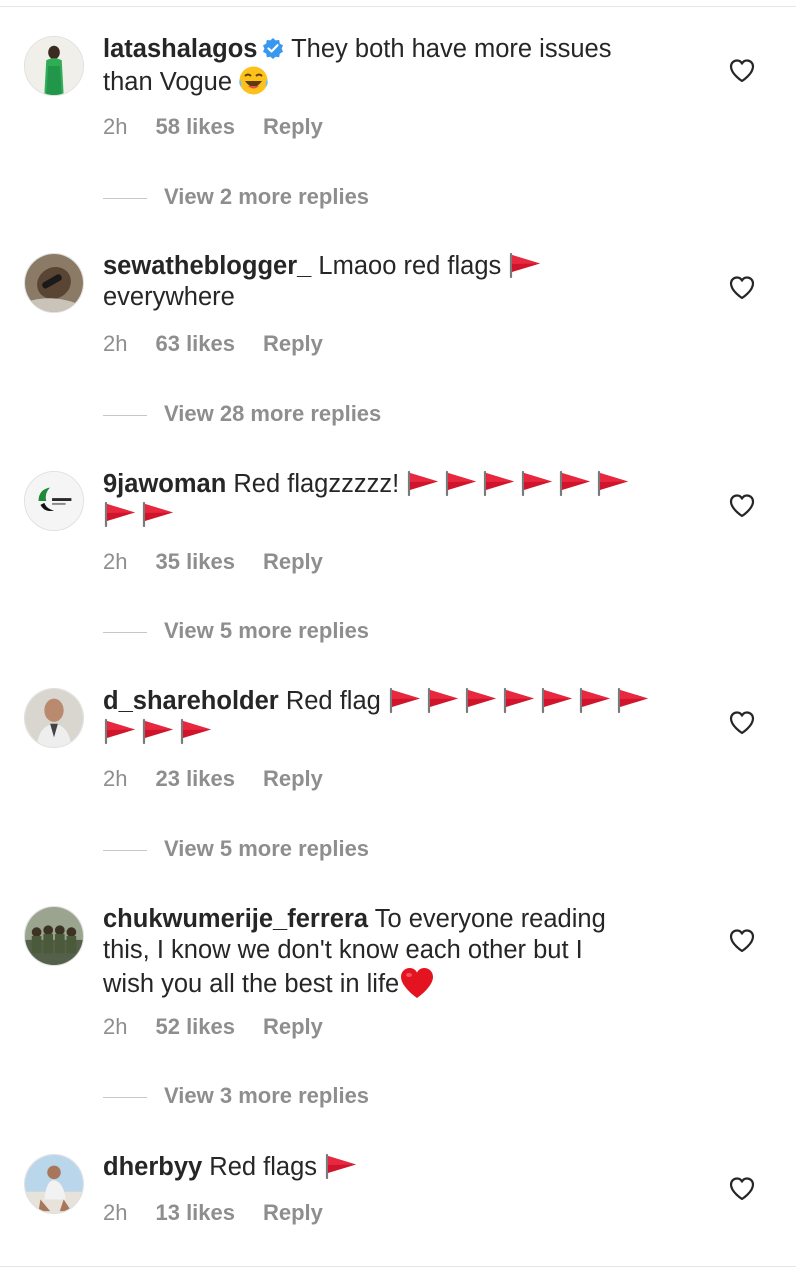  Describe the element at coordinates (195, 344) in the screenshot. I see `likes-count: 63 likes` at that location.